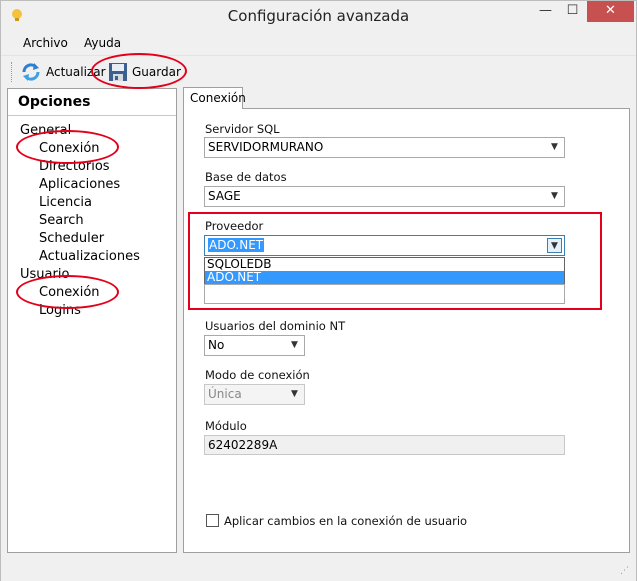  What do you see at coordinates (384, 277) in the screenshot?
I see `proveedor-option-adonet: ADO.NET` at bounding box center [384, 277].